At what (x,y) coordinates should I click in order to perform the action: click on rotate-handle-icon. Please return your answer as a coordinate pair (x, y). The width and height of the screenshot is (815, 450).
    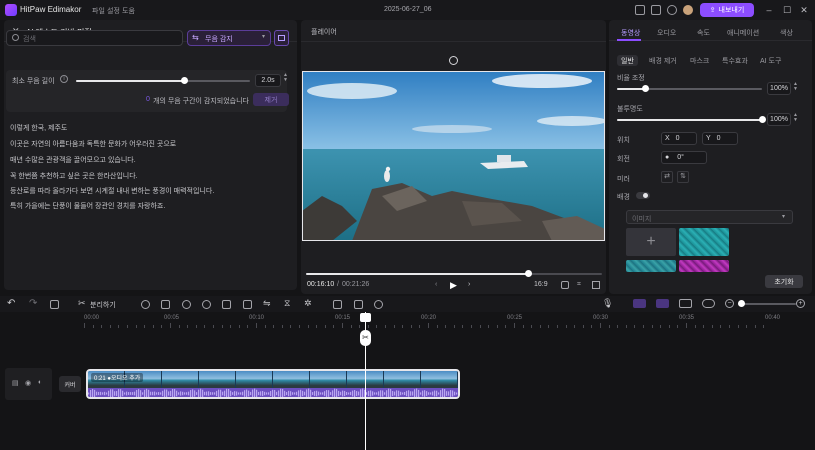
    Looking at the image, I should click on (453, 60).